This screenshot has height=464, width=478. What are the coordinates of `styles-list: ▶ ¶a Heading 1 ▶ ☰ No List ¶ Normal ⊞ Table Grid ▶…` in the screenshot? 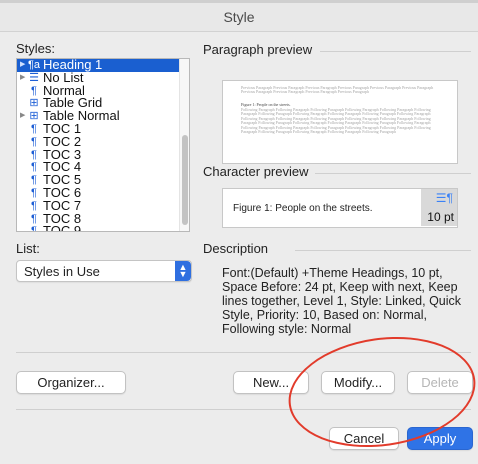 It's located at (103, 145).